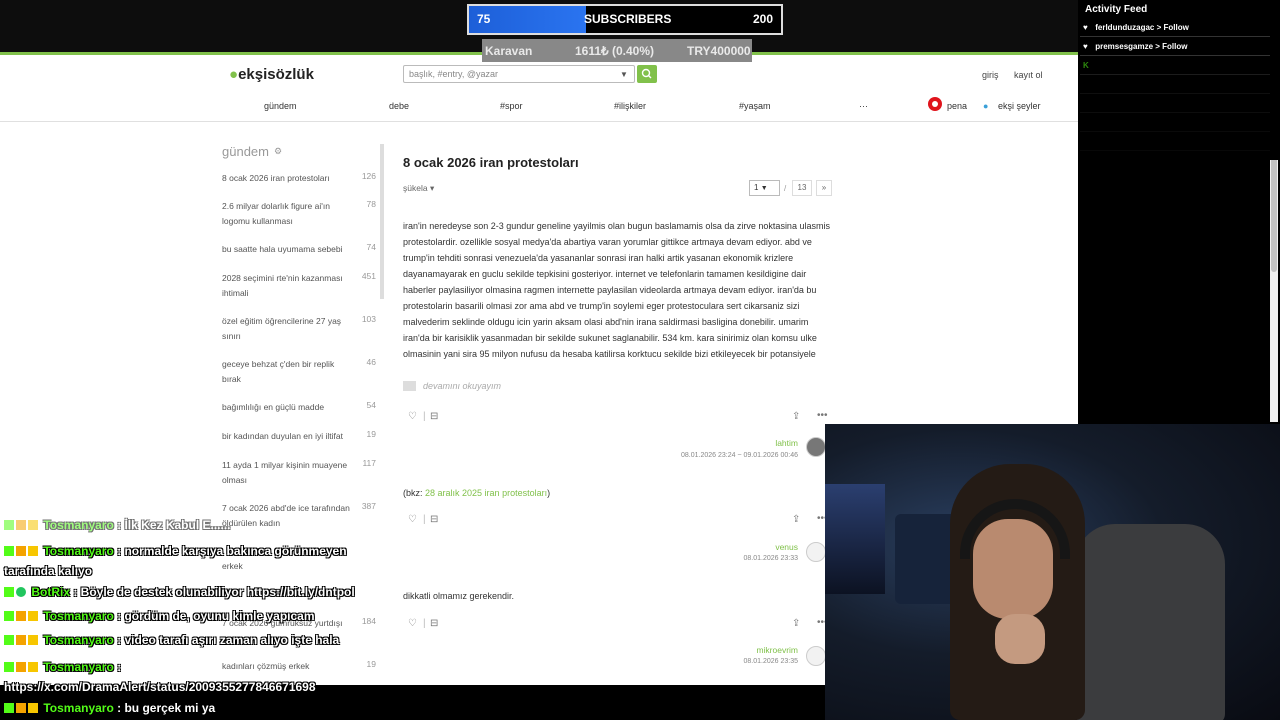 This screenshot has width=1280, height=720. Describe the element at coordinates (1116, 9) in the screenshot. I see `activity-feed-title: Activity Feed` at that location.